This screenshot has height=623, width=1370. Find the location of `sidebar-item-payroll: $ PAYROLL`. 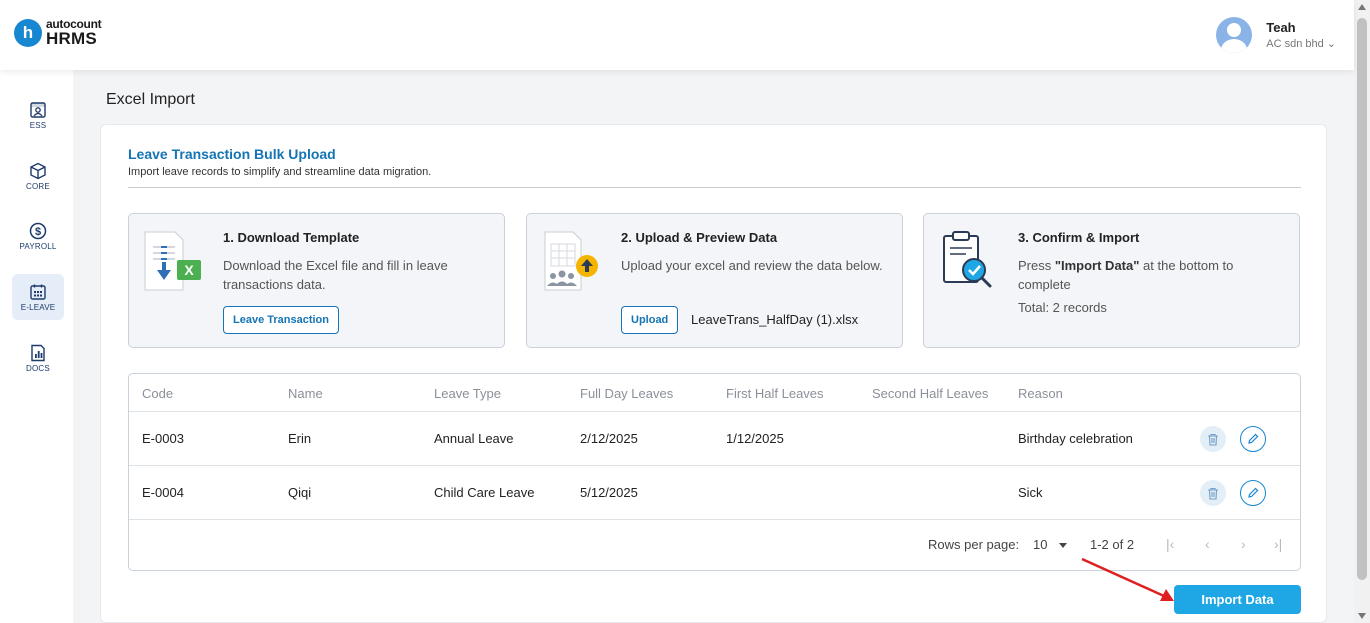

sidebar-item-payroll: $ PAYROLL is located at coordinates (38, 236).